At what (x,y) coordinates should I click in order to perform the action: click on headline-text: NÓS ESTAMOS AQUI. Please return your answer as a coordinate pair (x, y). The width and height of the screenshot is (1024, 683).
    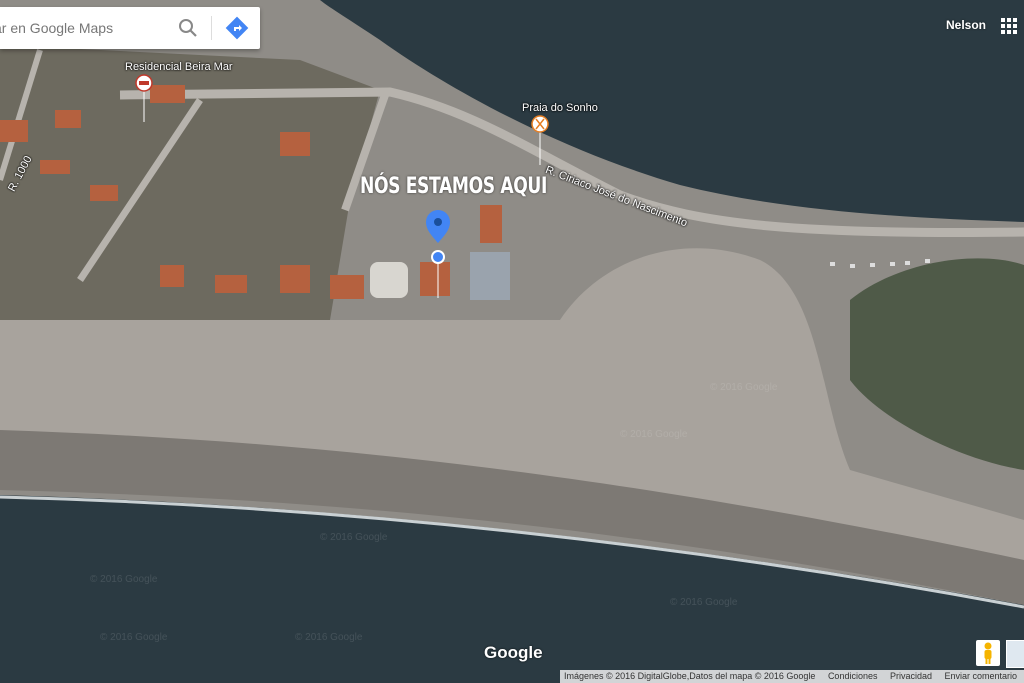
    Looking at the image, I should click on (453, 186).